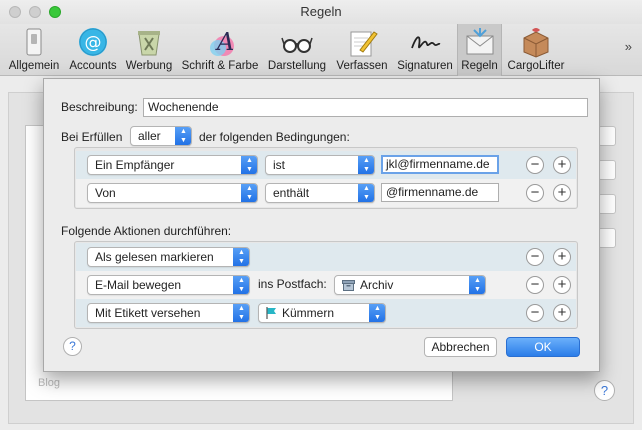 This screenshot has height=430, width=642. What do you see at coordinates (604, 390) in the screenshot?
I see `background-help-button: ?` at bounding box center [604, 390].